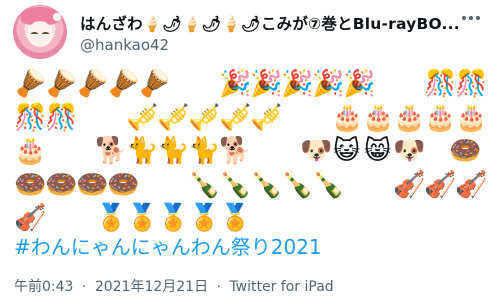 Image resolution: width=500 pixels, height=305 pixels. I want to click on tweet-date: 2021年12月21日, so click(151, 287).